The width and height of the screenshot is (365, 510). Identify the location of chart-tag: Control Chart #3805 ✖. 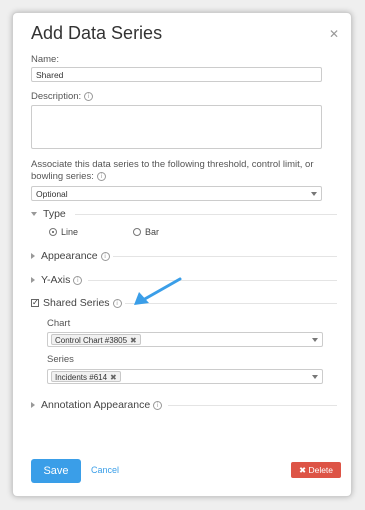
(96, 339).